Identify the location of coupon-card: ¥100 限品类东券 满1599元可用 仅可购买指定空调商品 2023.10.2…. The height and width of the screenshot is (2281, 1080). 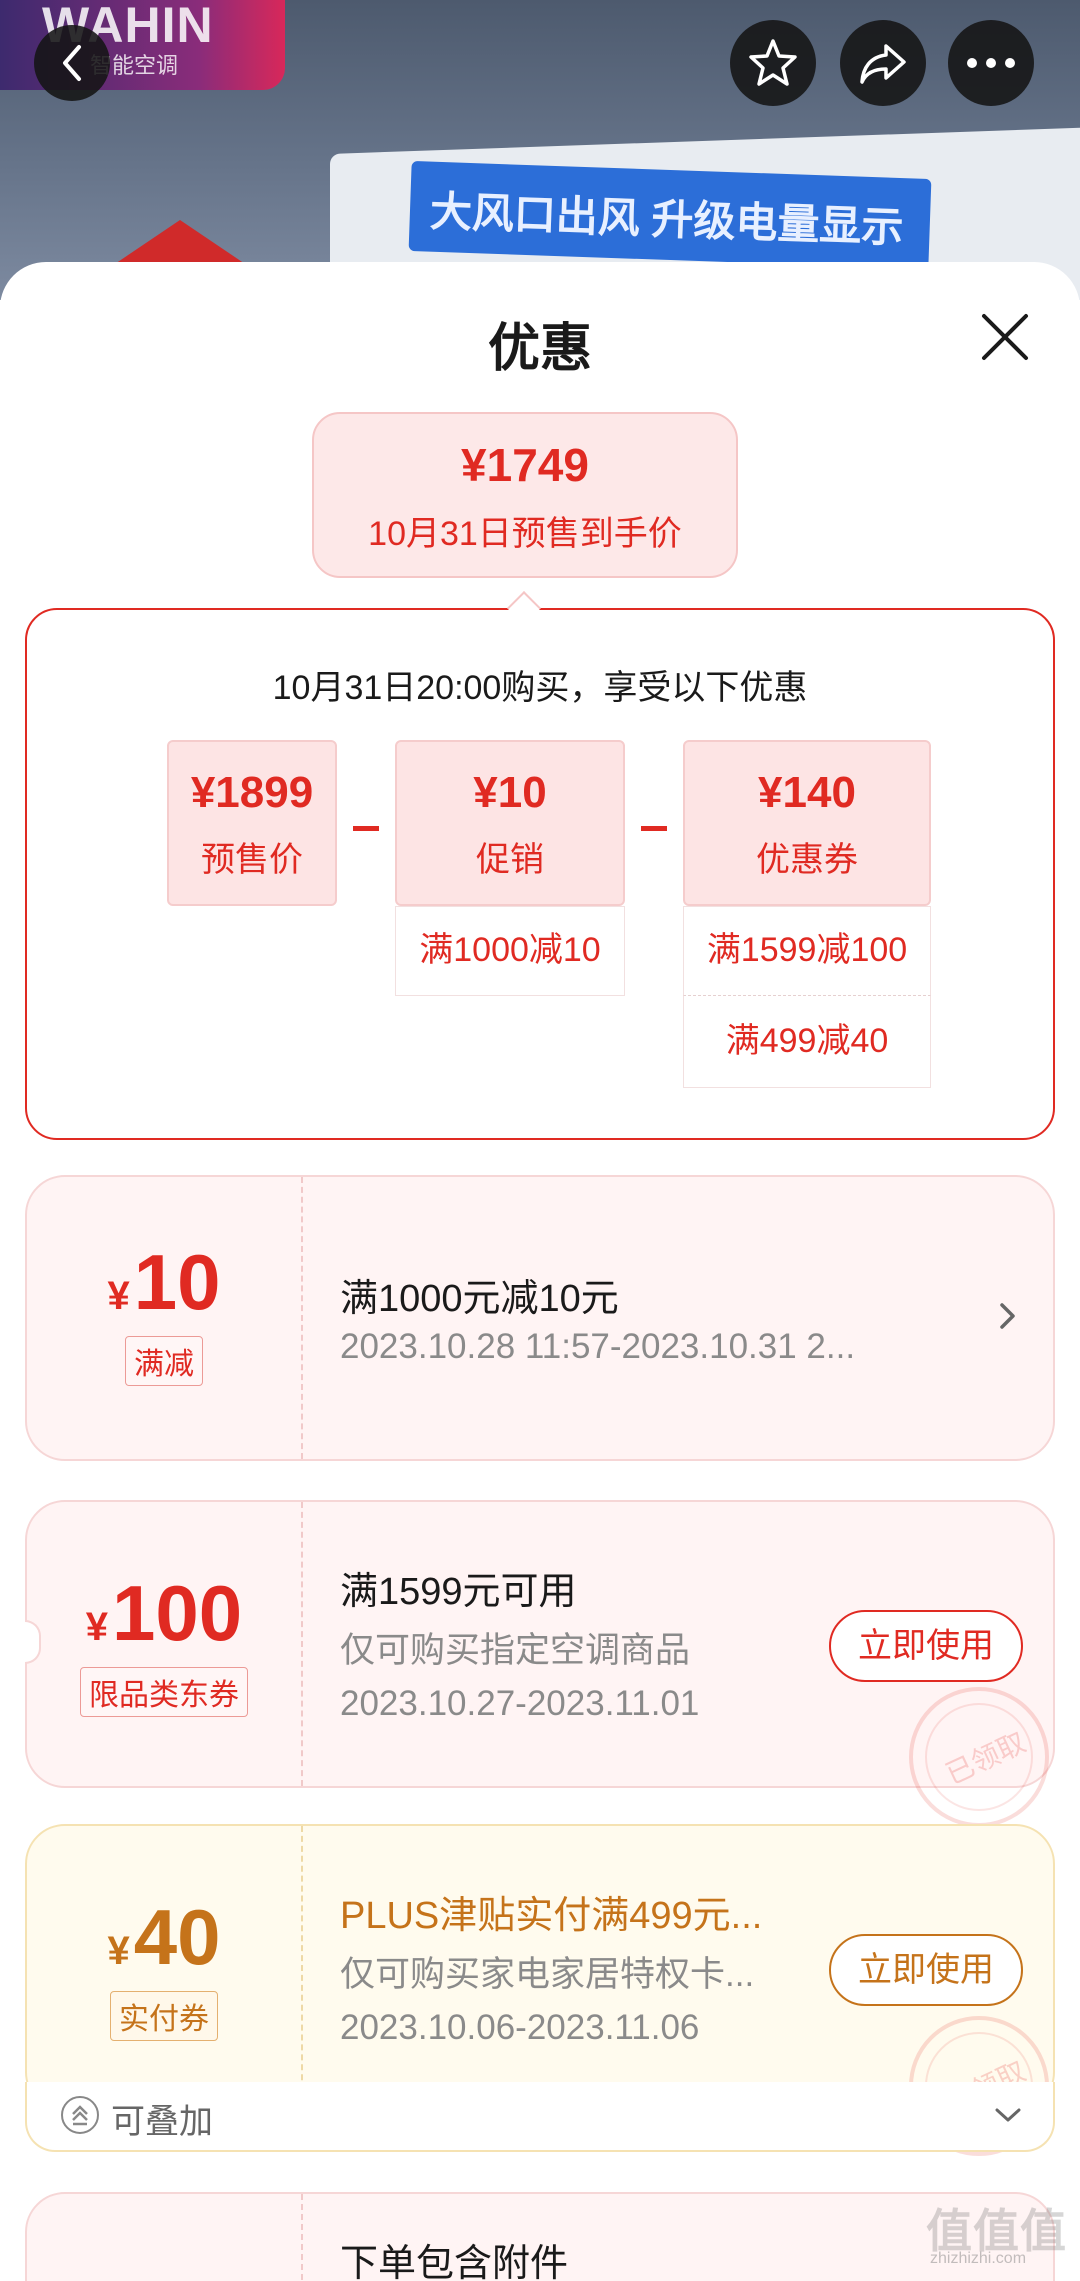
(540, 1663).